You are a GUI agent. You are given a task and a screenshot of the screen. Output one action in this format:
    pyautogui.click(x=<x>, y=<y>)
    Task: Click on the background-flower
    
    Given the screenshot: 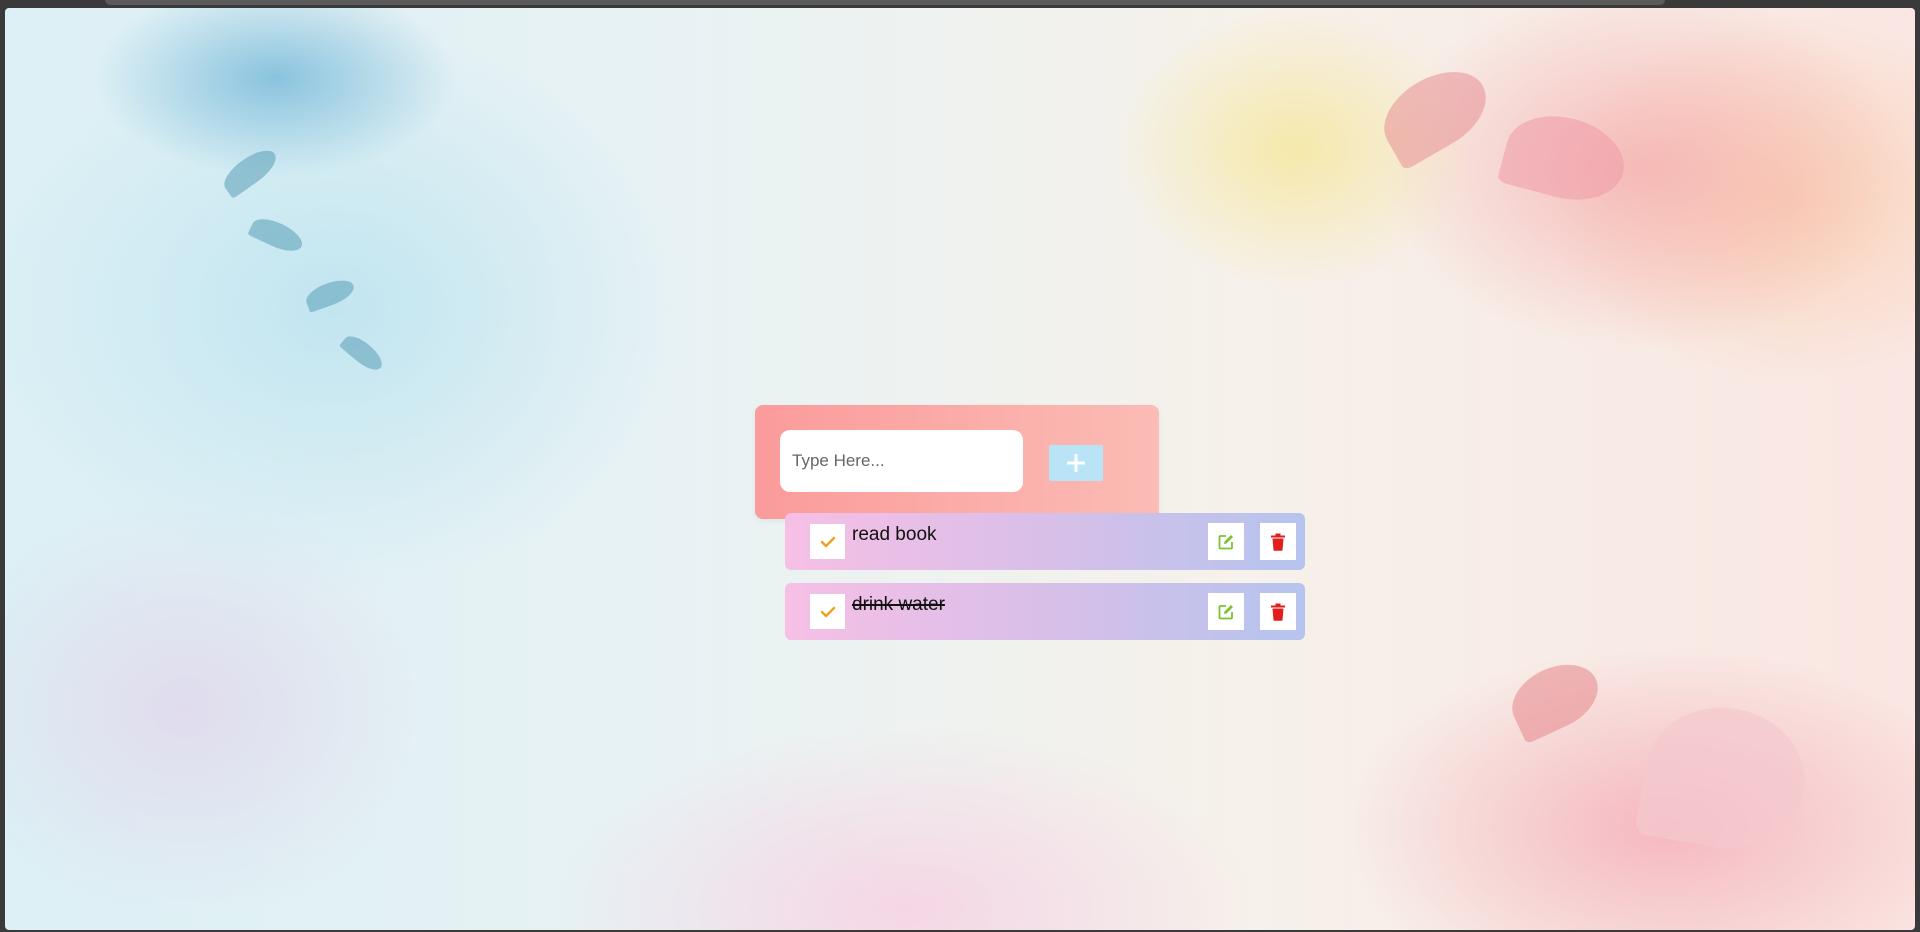 What is the action you would take?
    pyautogui.click(x=1725, y=778)
    